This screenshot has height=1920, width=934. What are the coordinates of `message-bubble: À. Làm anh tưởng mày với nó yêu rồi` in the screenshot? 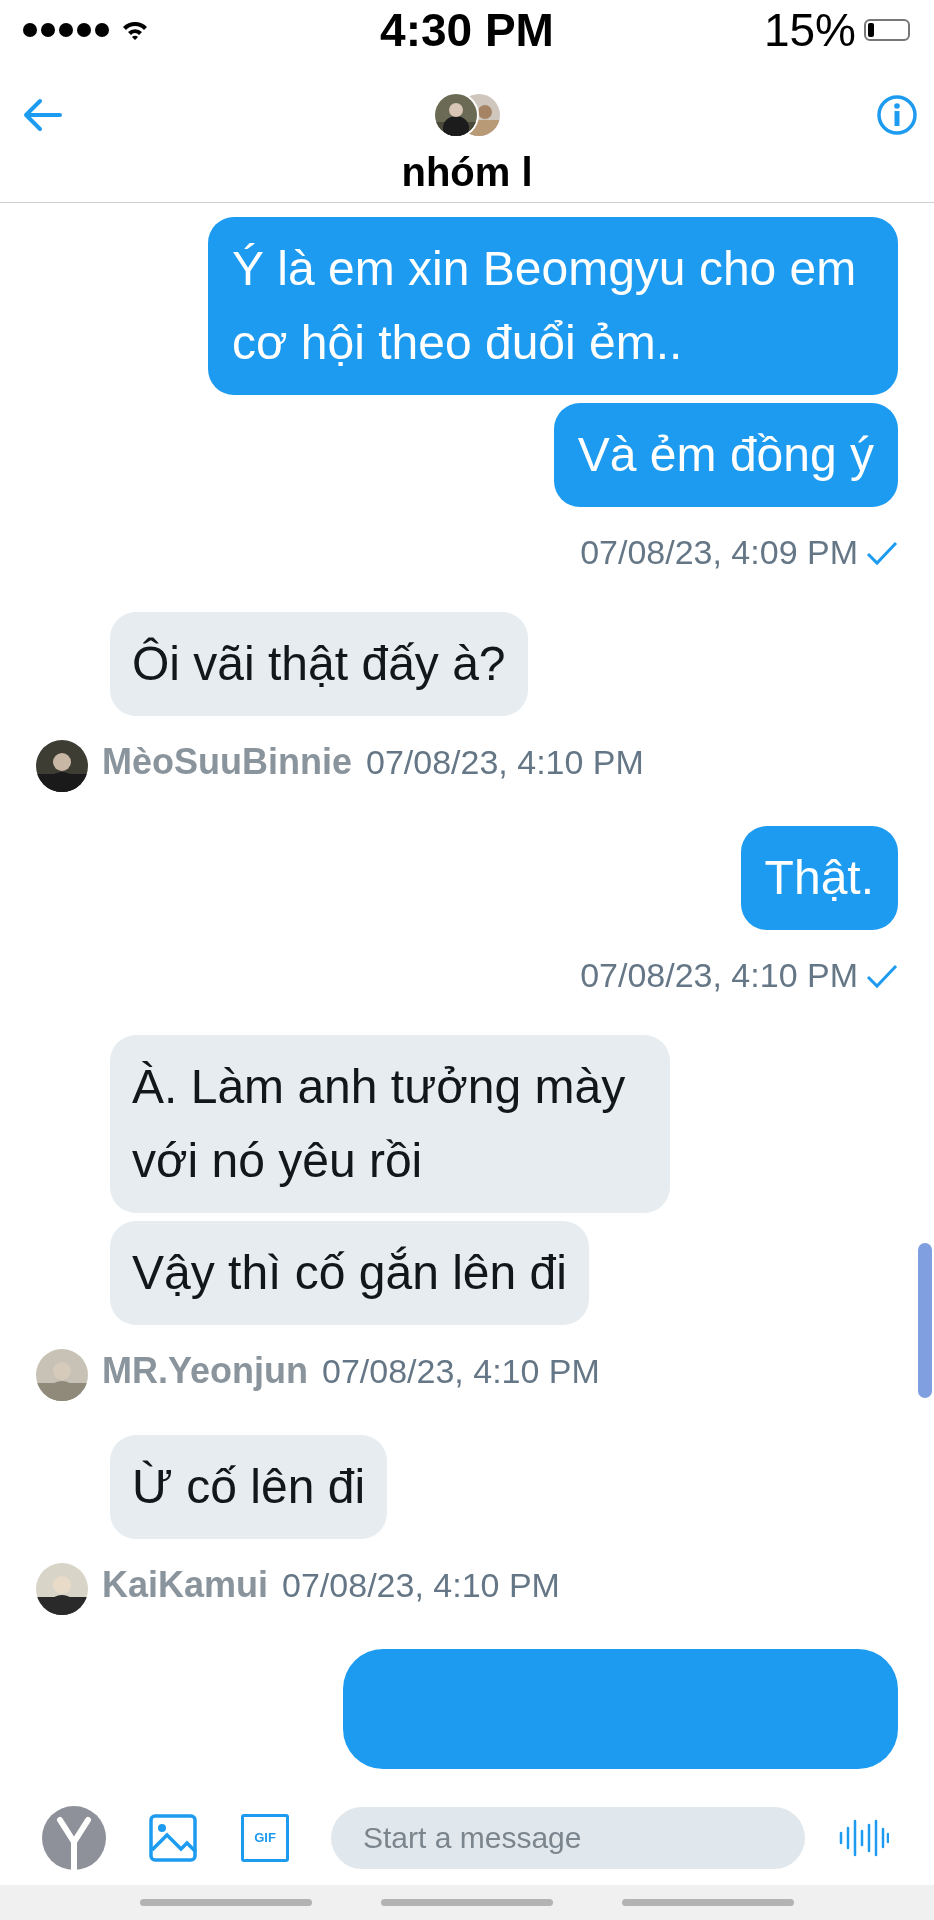 It's located at (390, 1124).